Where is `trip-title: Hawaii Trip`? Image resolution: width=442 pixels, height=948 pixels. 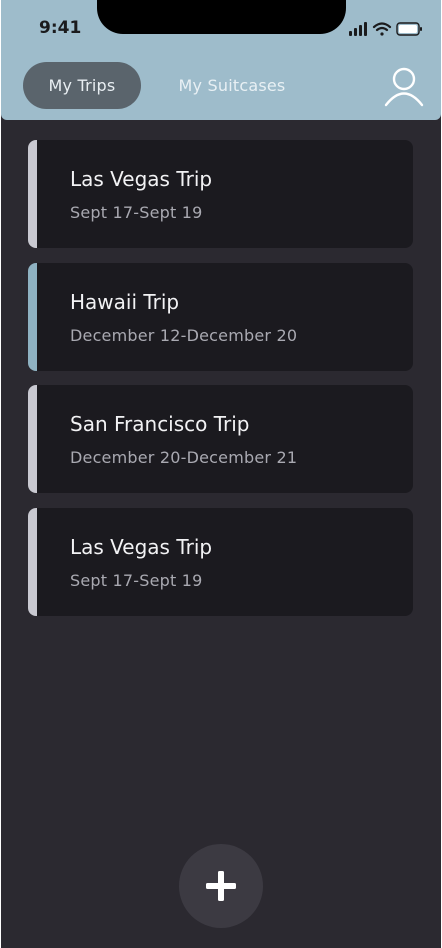
trip-title: Hawaii Trip is located at coordinates (125, 302).